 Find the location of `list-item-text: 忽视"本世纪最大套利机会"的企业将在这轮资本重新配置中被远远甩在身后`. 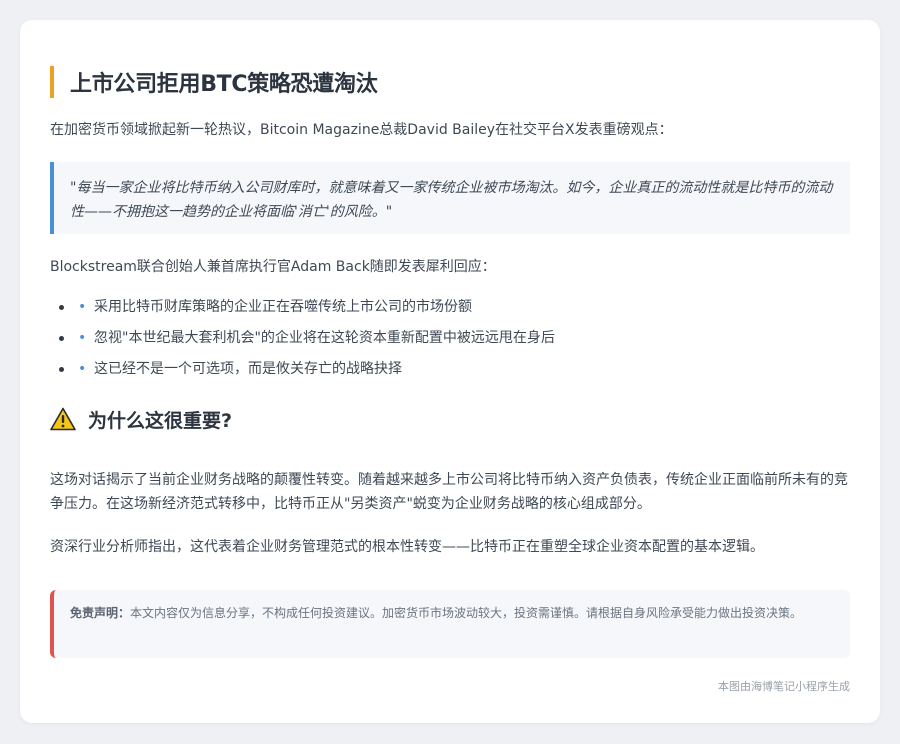

list-item-text: 忽视"本世纪最大套利机会"的企业将在这轮资本重新配置中被远远甩在身后 is located at coordinates (324, 338).